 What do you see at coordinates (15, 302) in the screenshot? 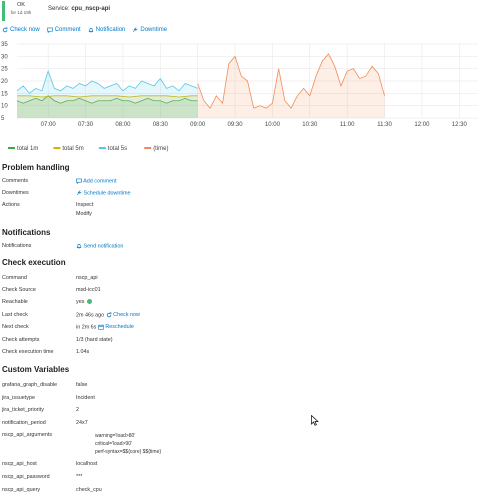
I see `reachable-label: Reachable` at bounding box center [15, 302].